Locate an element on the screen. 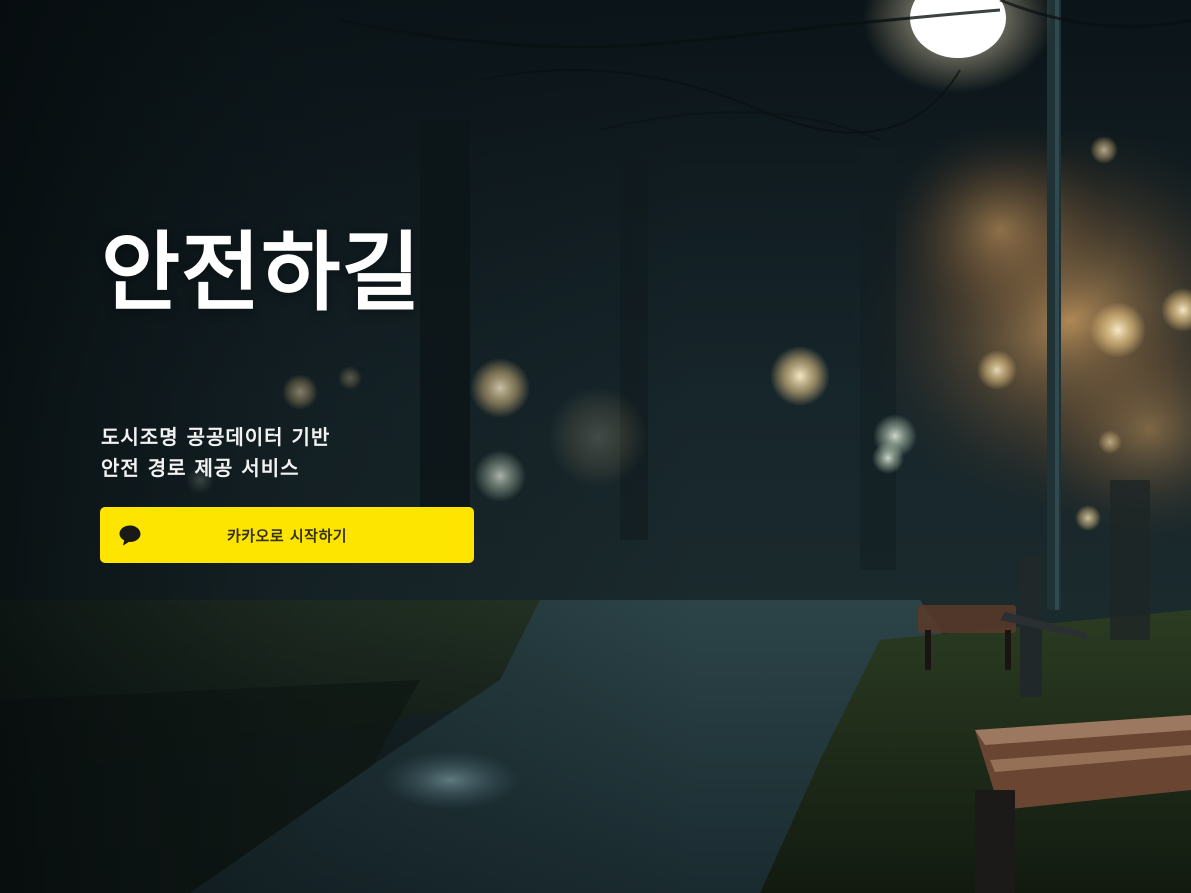 The height and width of the screenshot is (893, 1191). tagline-line-2: 안전 경로 제공 서비스 is located at coordinates (200, 468).